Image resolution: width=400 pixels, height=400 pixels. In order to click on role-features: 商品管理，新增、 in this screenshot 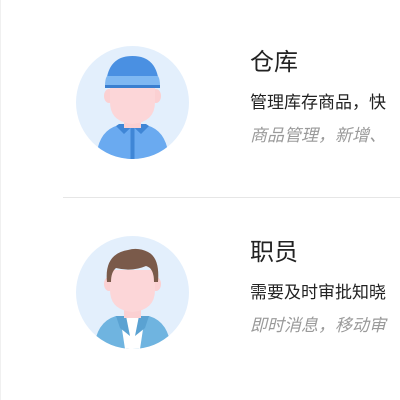, I will do `click(318, 136)`.